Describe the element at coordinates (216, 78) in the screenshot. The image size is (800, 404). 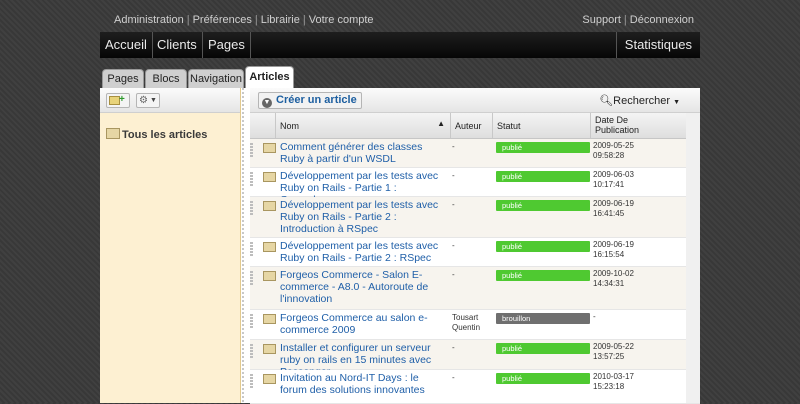
I see `tab-navigation: Navigation` at that location.